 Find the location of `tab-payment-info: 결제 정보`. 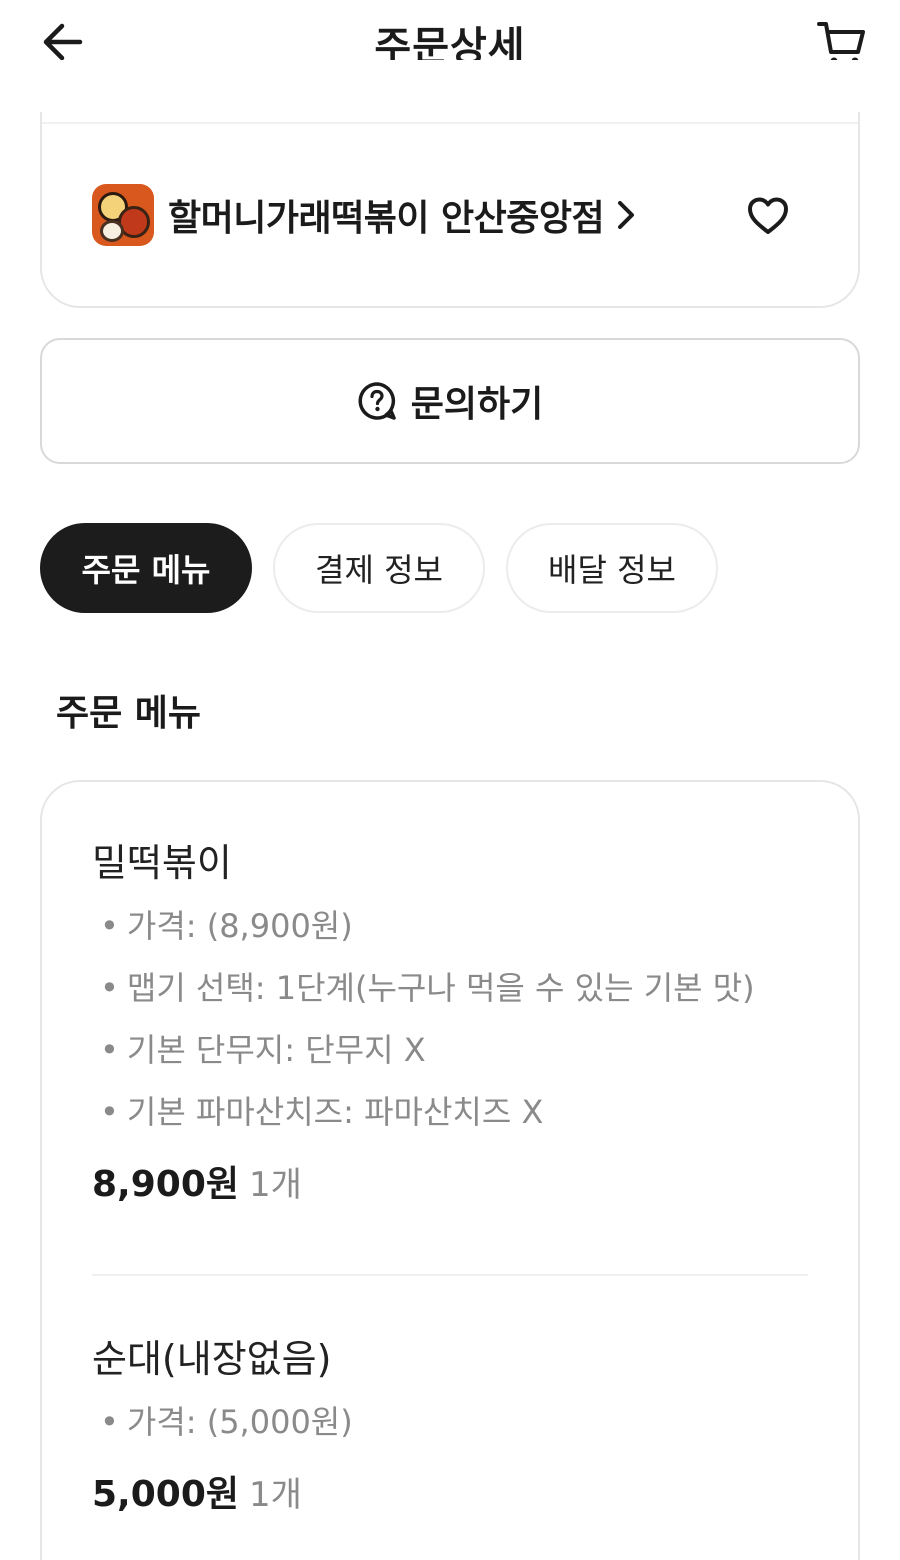

tab-payment-info: 결제 정보 is located at coordinates (379, 568).